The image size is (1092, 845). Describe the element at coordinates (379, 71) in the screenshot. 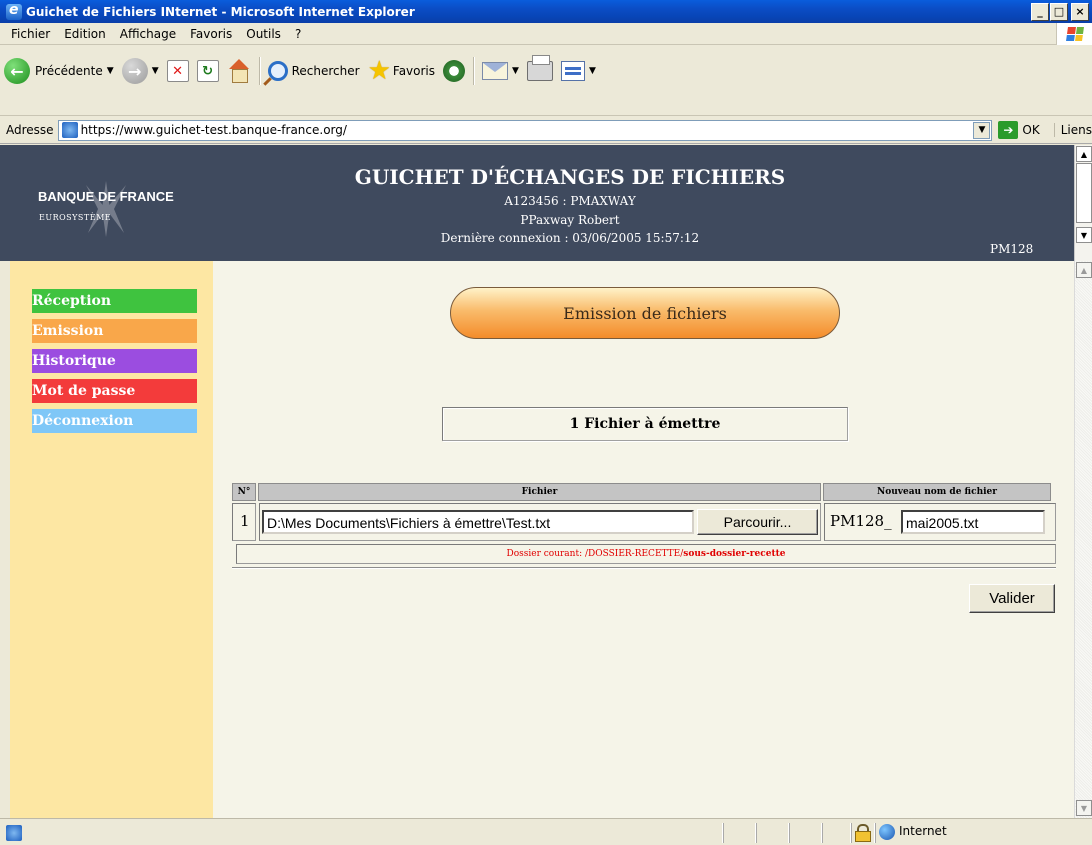

I see `star-icon: ★` at that location.